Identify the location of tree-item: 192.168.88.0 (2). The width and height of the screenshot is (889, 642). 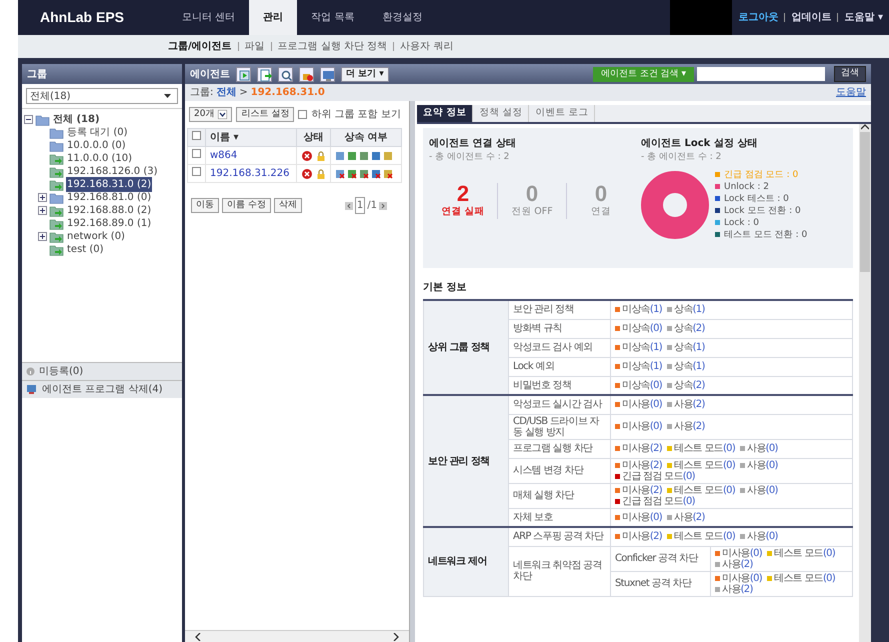
(109, 210).